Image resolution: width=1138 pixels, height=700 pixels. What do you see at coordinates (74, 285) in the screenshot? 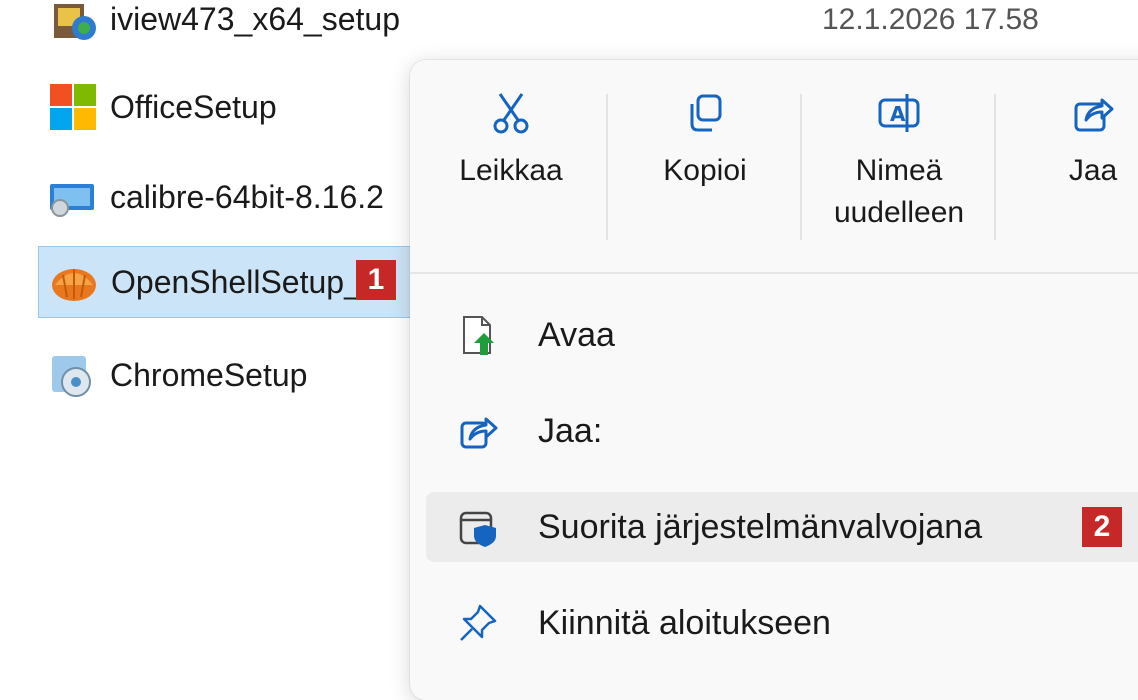
I see `openshell-icon` at bounding box center [74, 285].